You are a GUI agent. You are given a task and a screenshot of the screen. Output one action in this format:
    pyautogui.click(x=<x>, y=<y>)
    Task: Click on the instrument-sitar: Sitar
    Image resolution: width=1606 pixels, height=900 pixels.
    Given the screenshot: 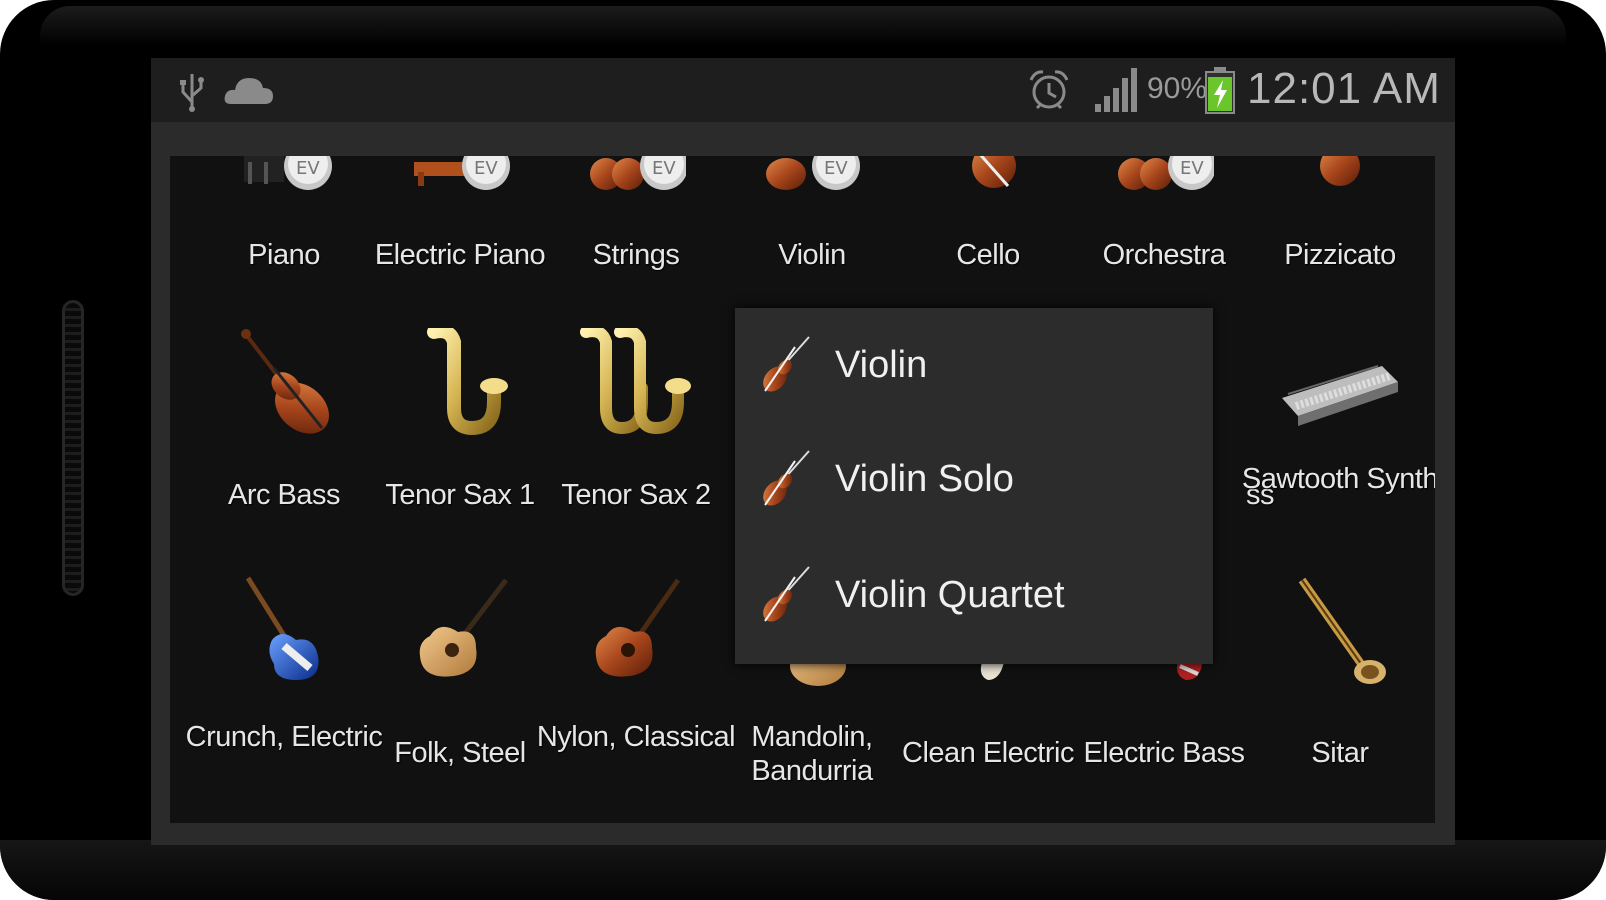 What is the action you would take?
    pyautogui.click(x=1340, y=689)
    